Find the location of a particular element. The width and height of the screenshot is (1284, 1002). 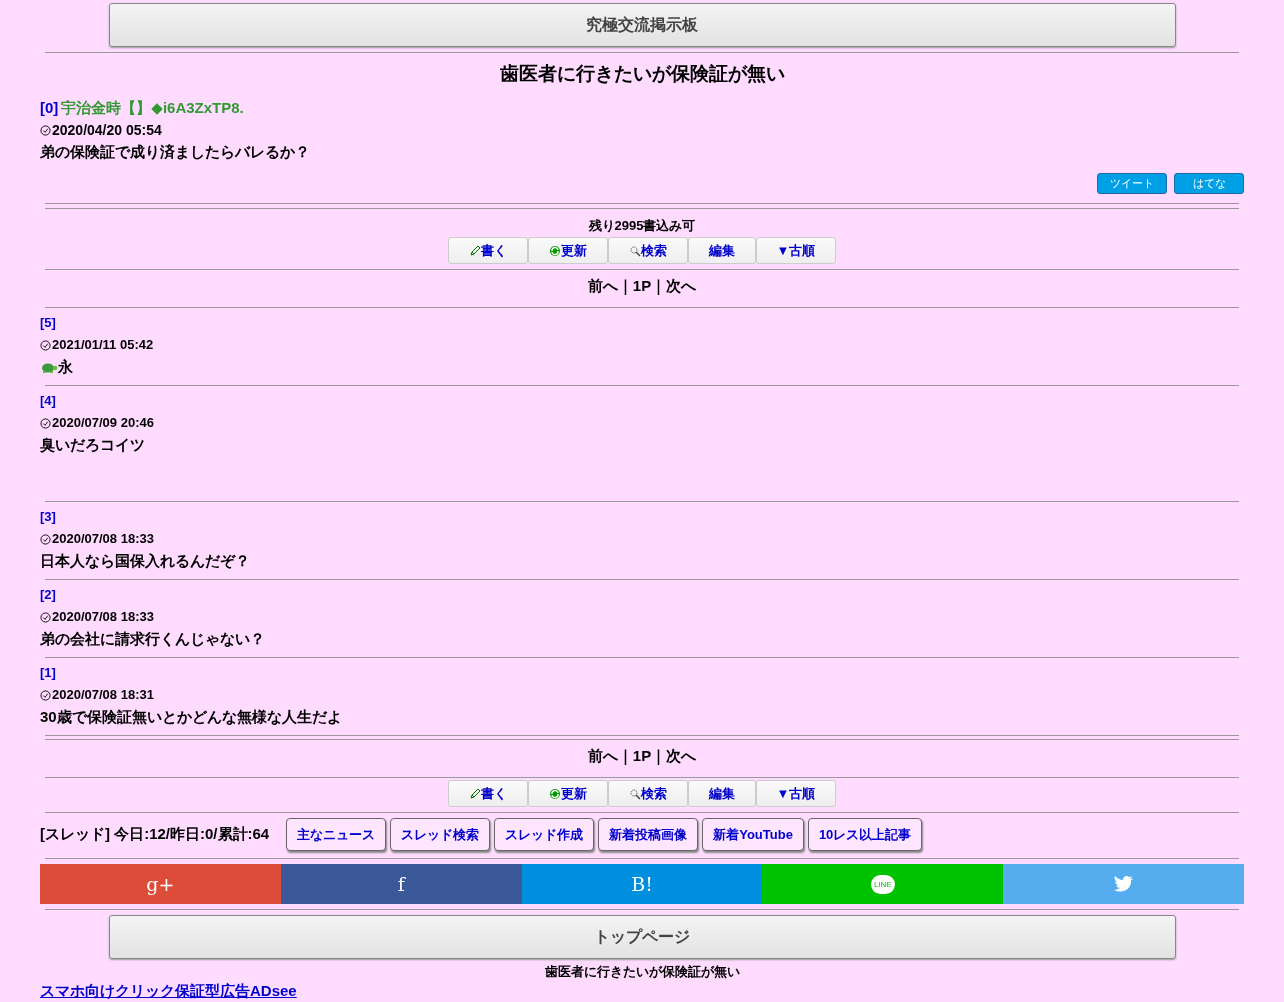

bird-icon is located at coordinates (1123, 884).